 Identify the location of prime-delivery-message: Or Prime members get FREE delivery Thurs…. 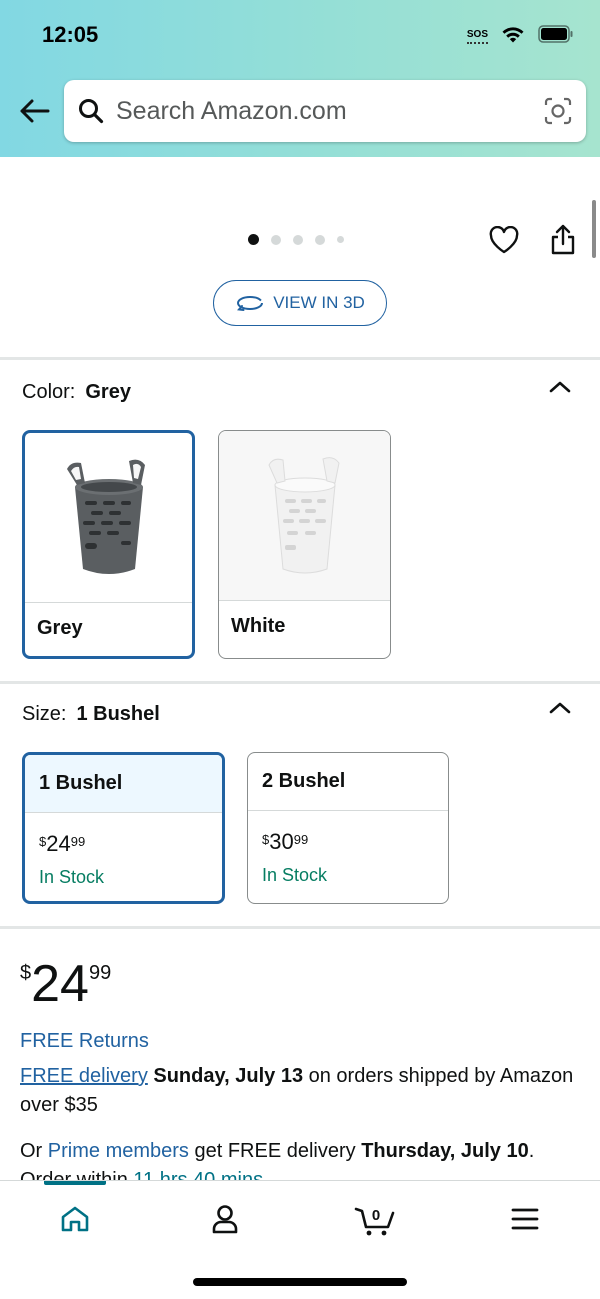
(300, 1158).